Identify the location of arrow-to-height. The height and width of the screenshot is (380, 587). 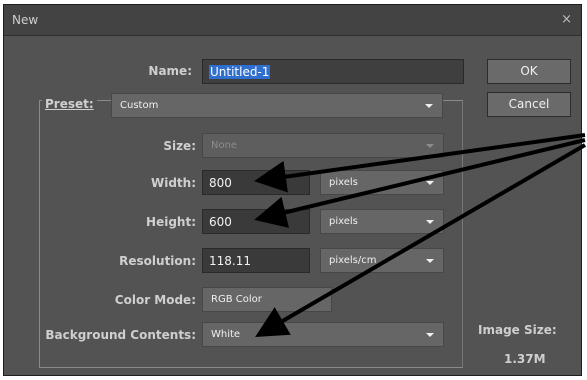
(420, 183).